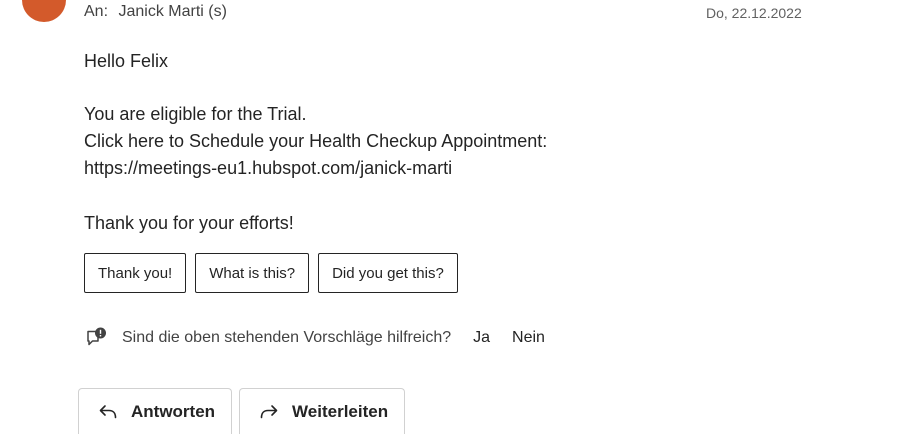  What do you see at coordinates (481, 338) in the screenshot?
I see `feedback-yes-link: Ja` at bounding box center [481, 338].